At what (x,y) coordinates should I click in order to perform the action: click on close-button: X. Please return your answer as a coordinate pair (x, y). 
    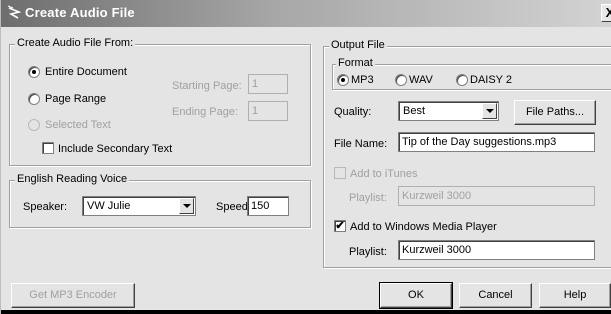
    Looking at the image, I should click on (606, 13).